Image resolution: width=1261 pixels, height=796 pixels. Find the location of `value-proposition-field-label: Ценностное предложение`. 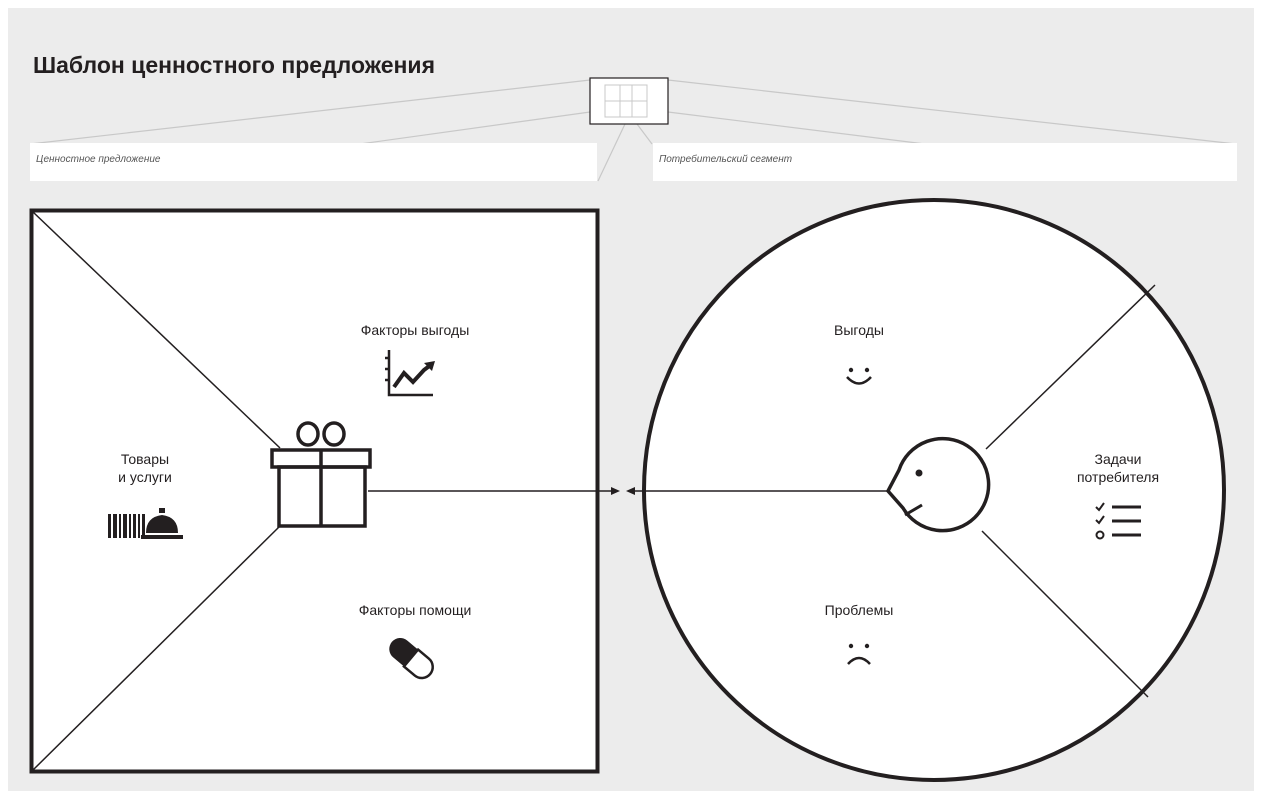

value-proposition-field-label: Ценностное предложение is located at coordinates (98, 159).